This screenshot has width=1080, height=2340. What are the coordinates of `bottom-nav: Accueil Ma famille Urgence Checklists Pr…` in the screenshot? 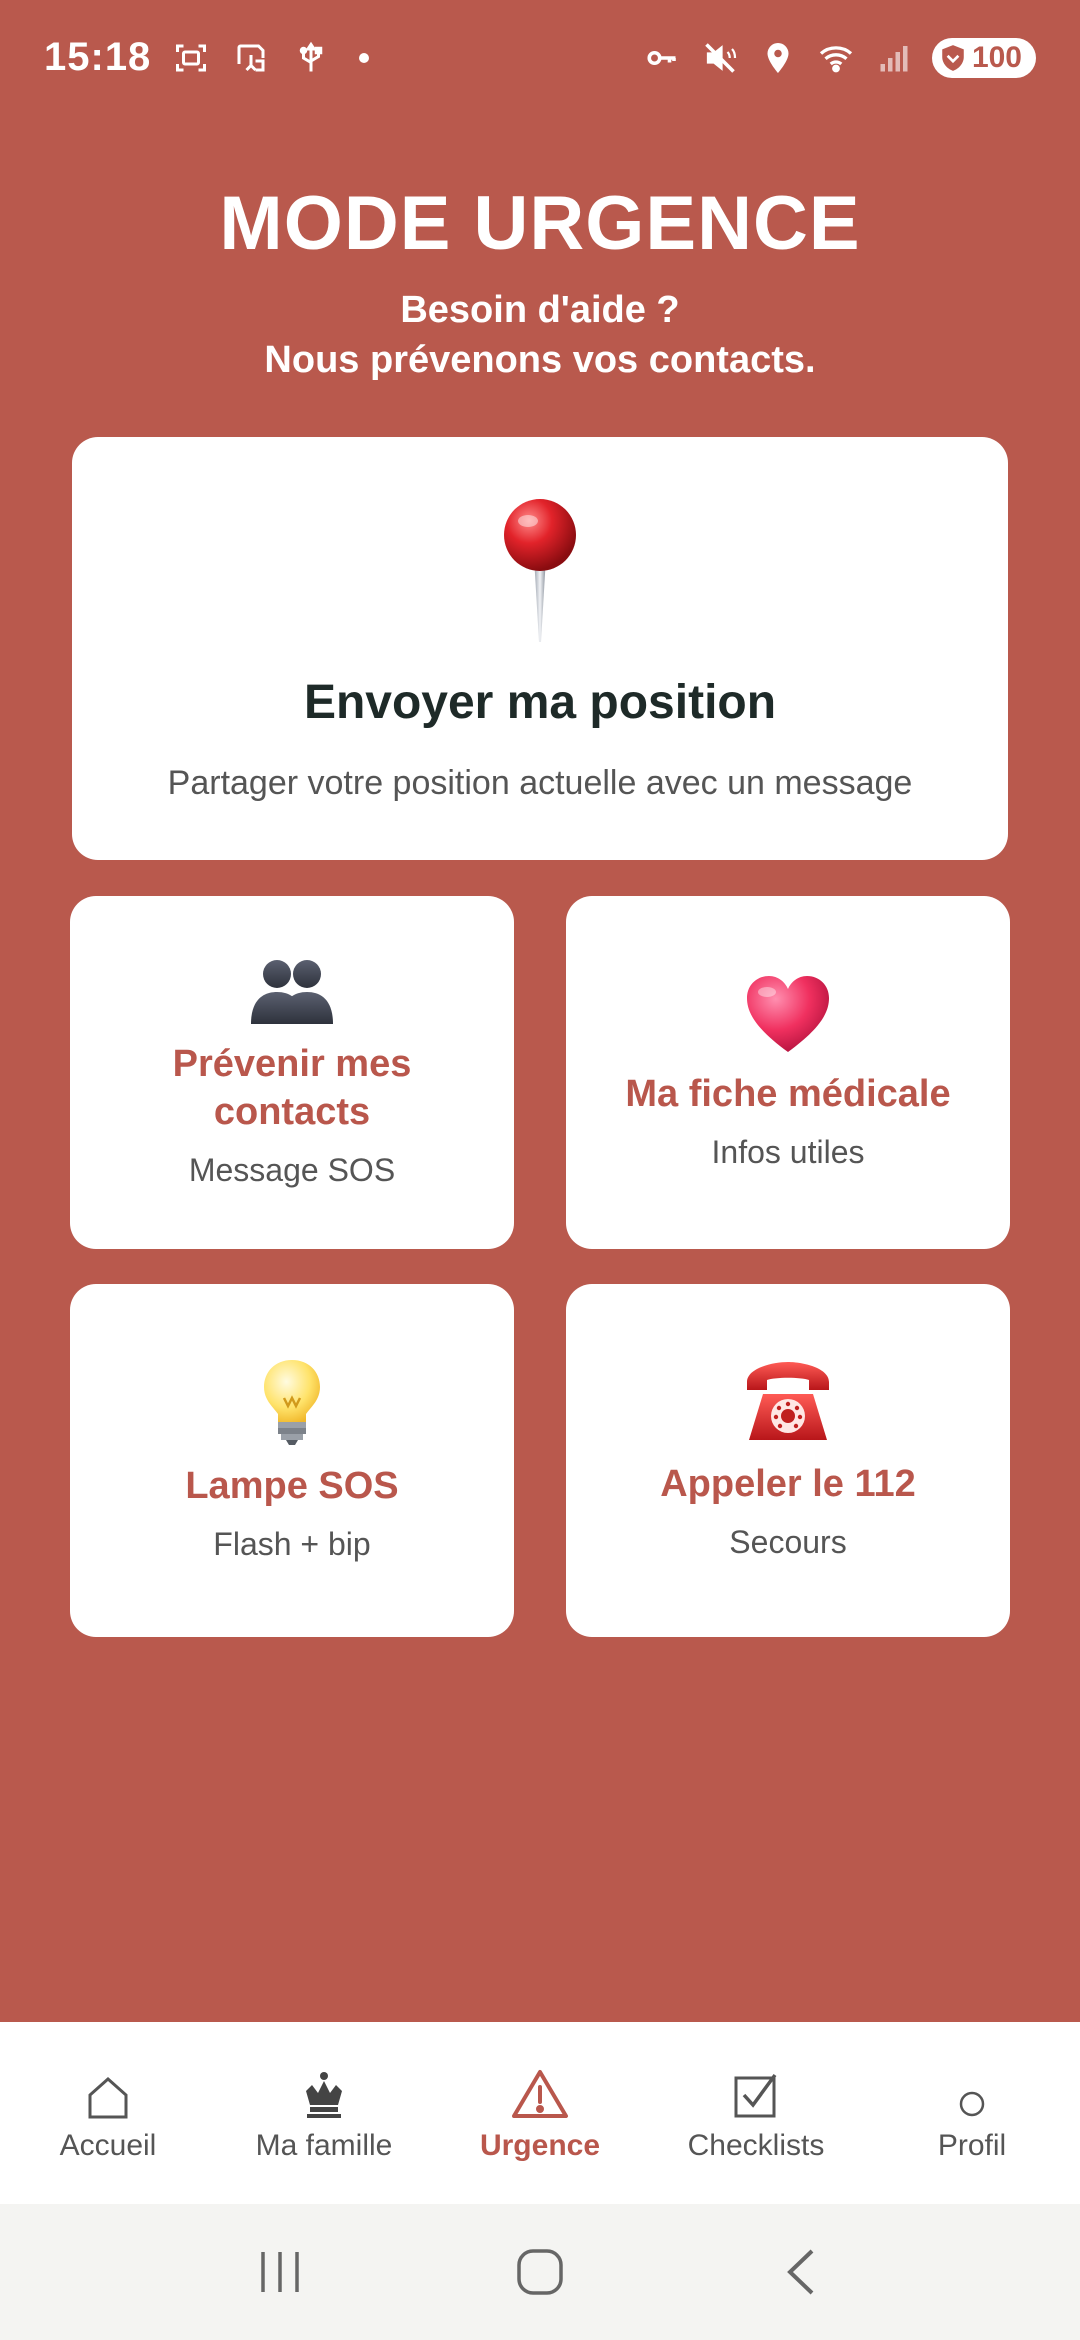 It's located at (540, 2113).